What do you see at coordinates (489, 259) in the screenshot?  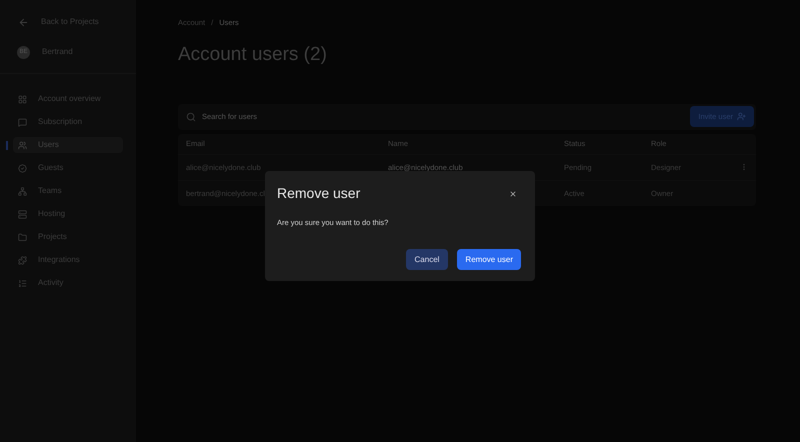 I see `remove-user-button: Remove user` at bounding box center [489, 259].